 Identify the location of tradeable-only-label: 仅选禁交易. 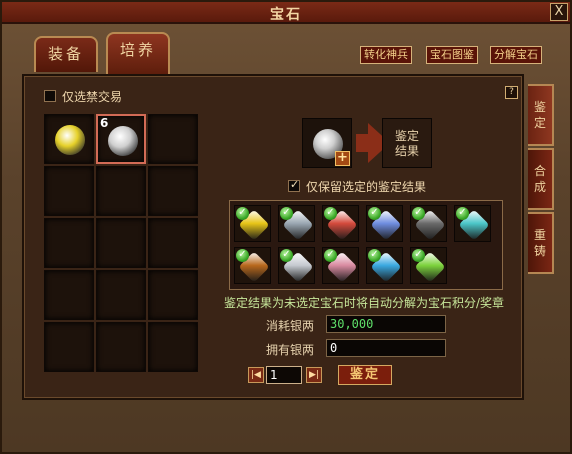
(92, 97).